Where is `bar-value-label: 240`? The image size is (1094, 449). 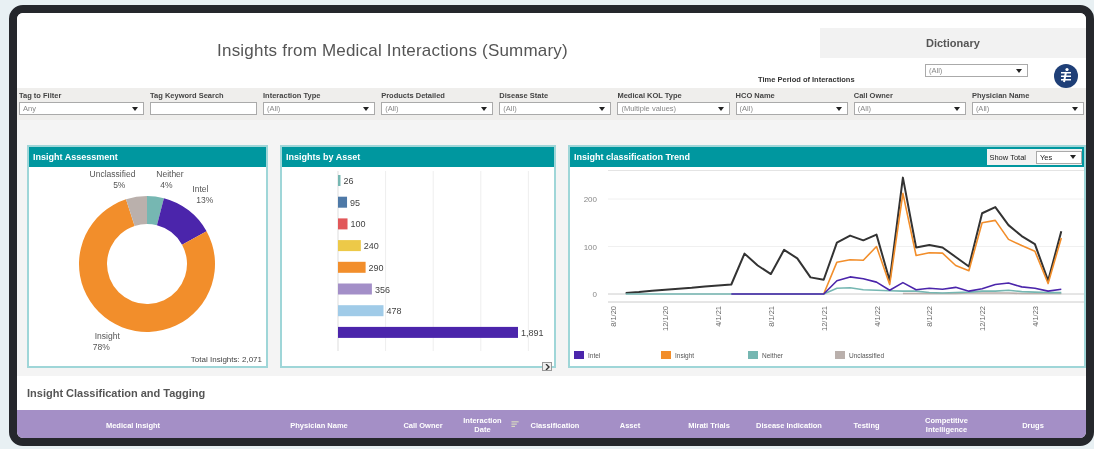 bar-value-label: 240 is located at coordinates (371, 246).